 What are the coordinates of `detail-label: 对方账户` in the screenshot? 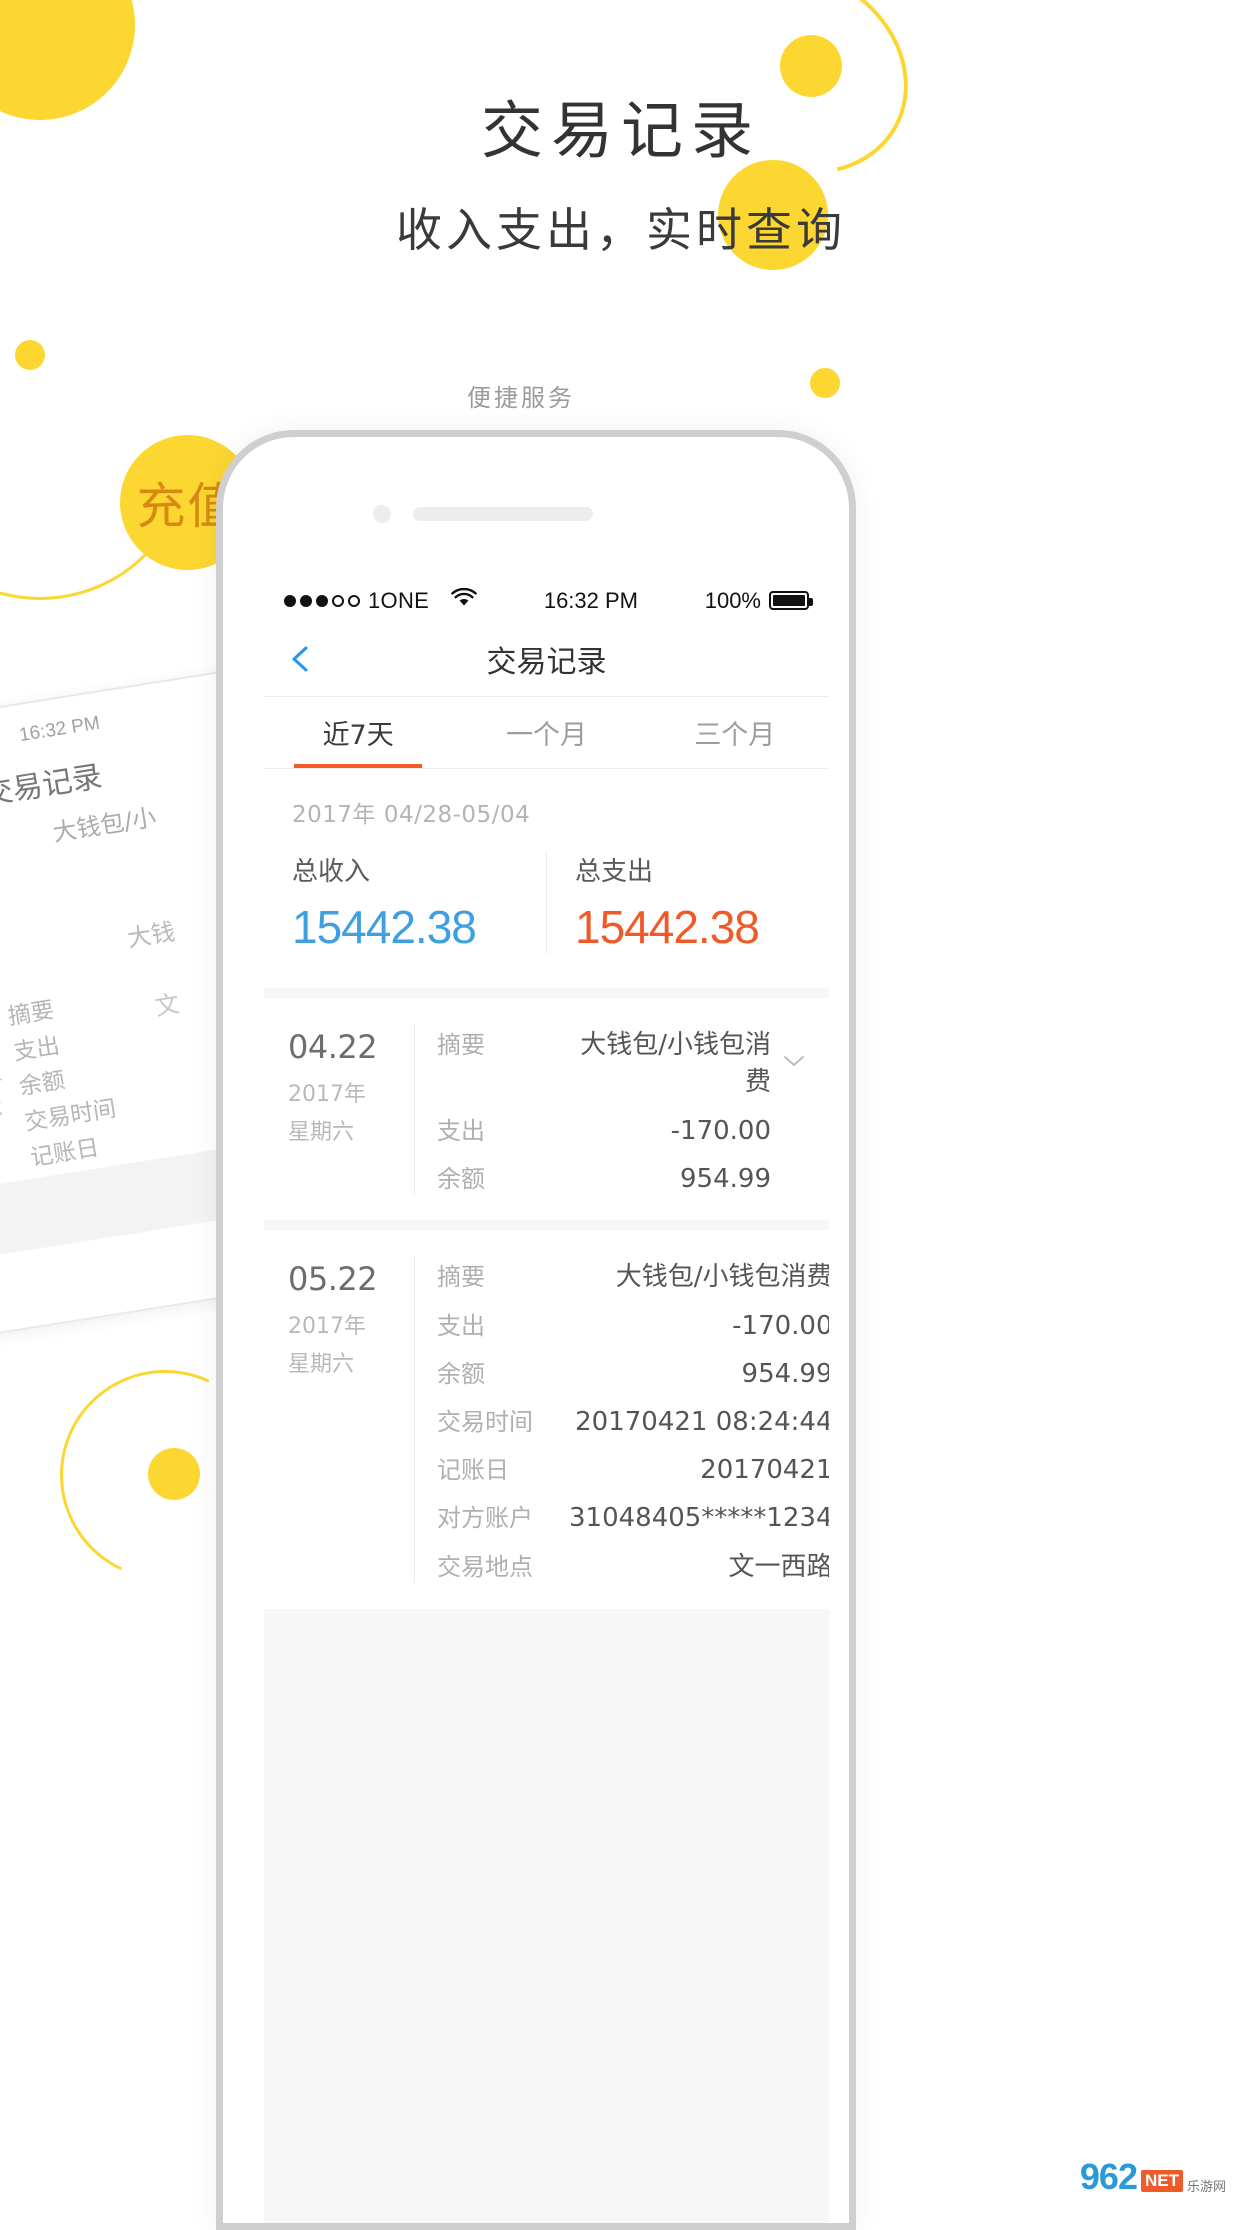 It's located at (485, 1518).